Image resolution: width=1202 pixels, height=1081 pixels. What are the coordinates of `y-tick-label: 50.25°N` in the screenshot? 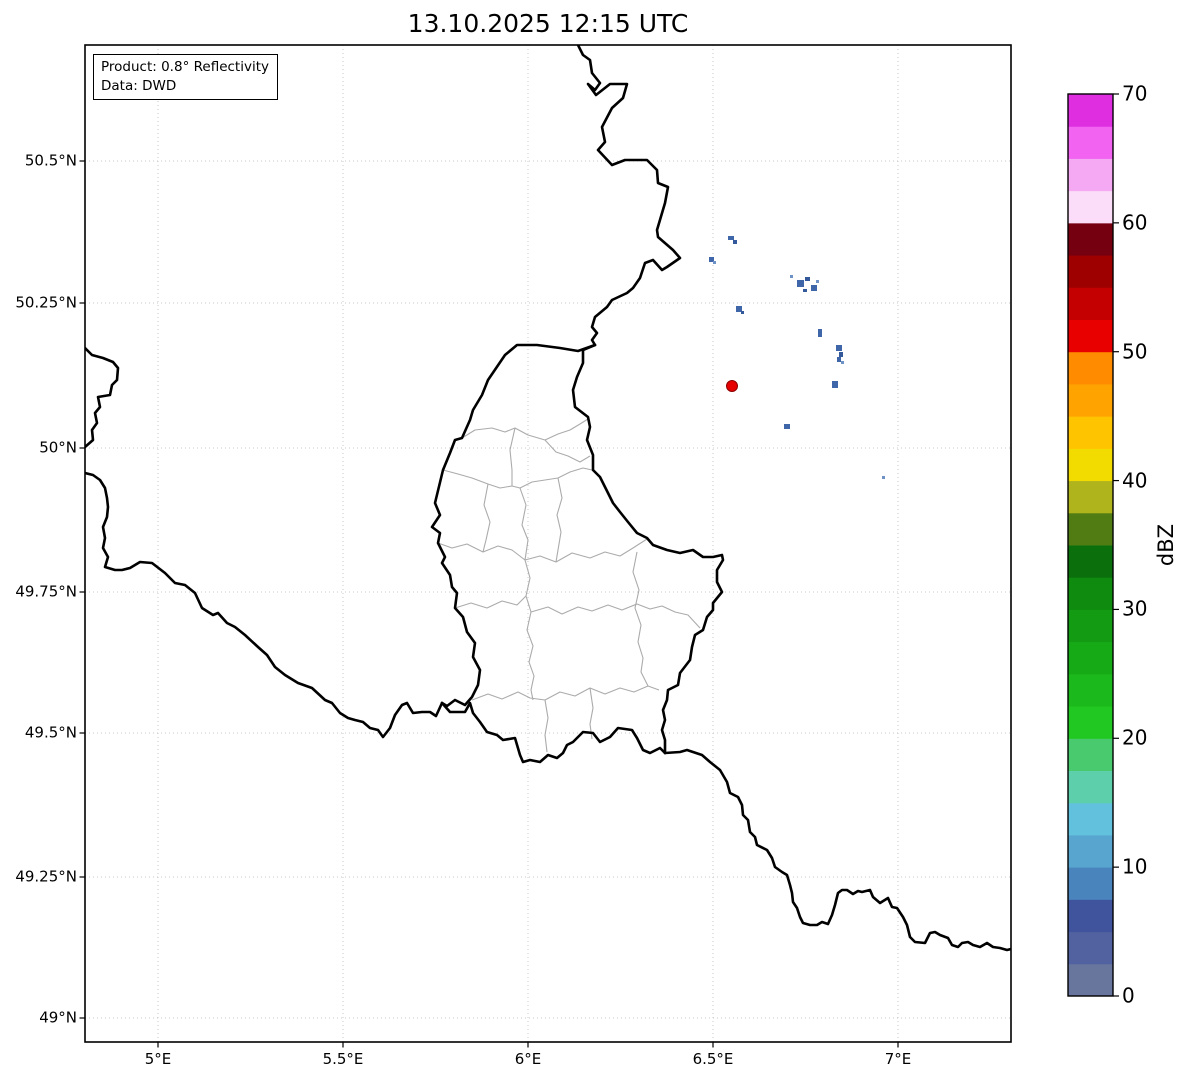 It's located at (46, 302).